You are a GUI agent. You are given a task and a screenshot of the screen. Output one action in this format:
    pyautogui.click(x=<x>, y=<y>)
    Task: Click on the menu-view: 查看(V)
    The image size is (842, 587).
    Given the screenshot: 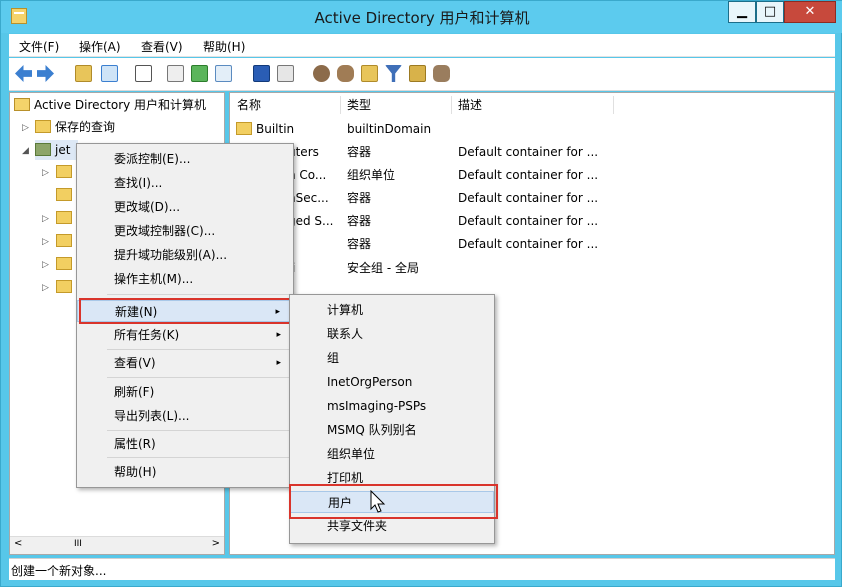 What is the action you would take?
    pyautogui.click(x=162, y=46)
    